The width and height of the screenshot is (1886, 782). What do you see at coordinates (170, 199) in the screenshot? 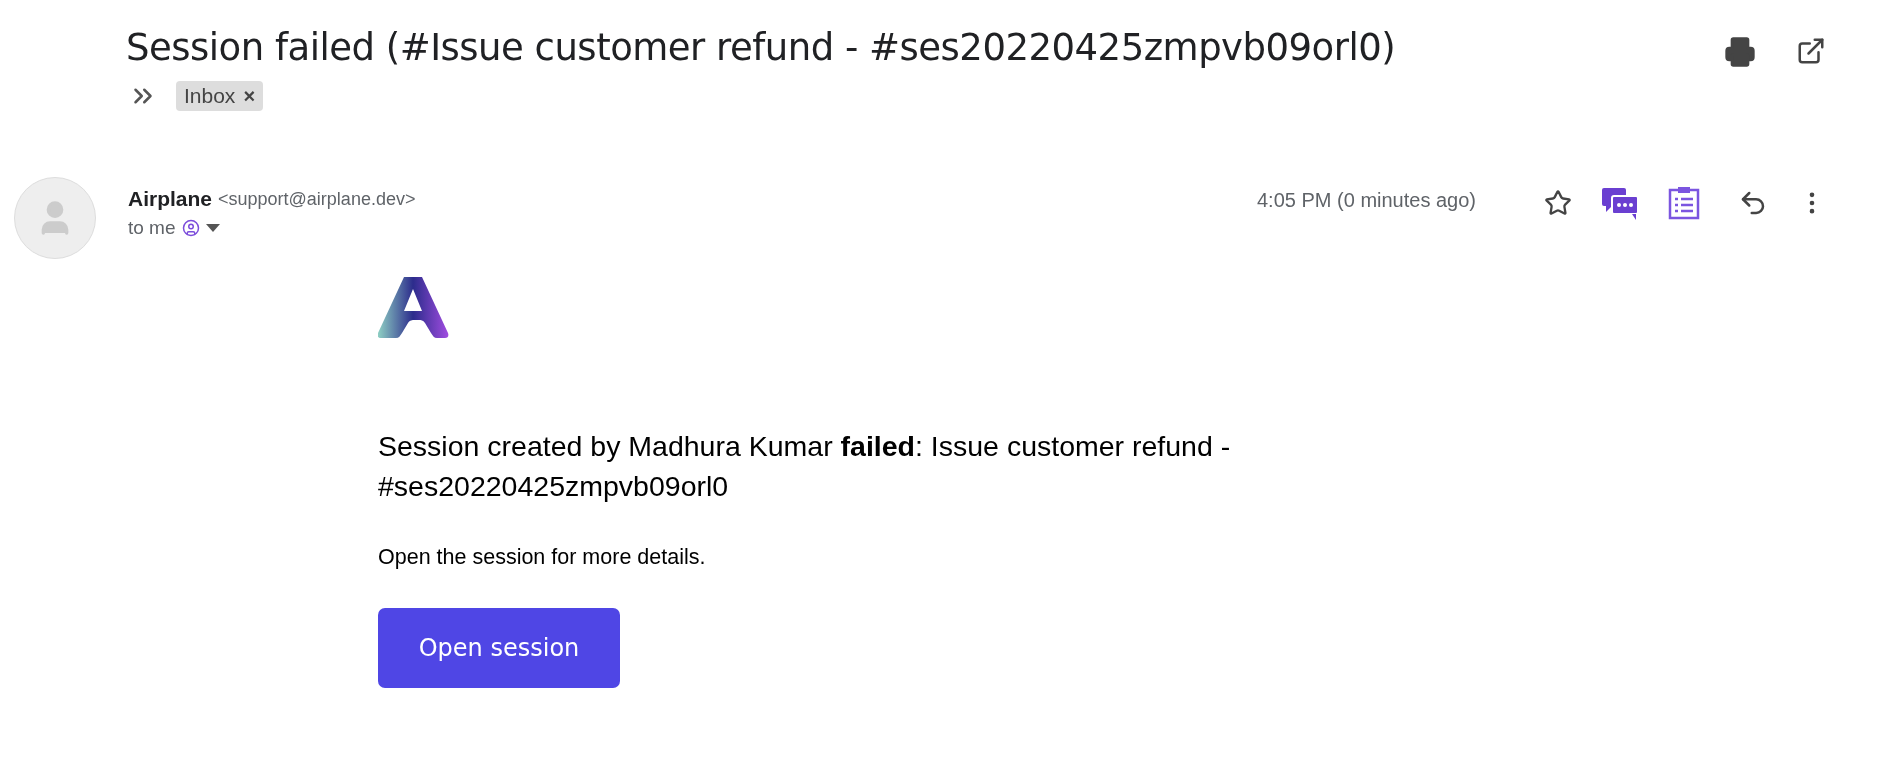
I see `sender-name: Airplane` at bounding box center [170, 199].